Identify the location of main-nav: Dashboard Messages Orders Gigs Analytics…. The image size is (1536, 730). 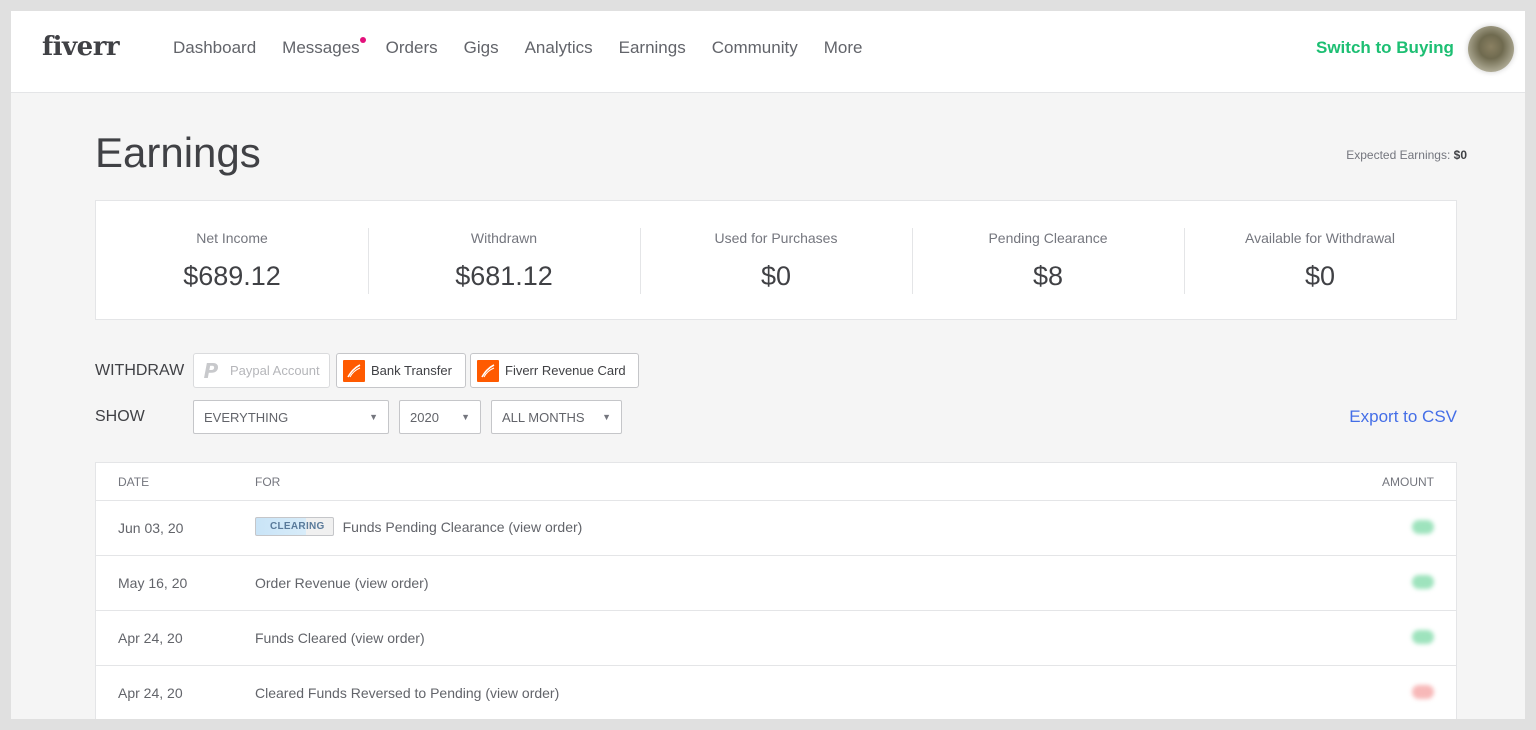
(530, 47).